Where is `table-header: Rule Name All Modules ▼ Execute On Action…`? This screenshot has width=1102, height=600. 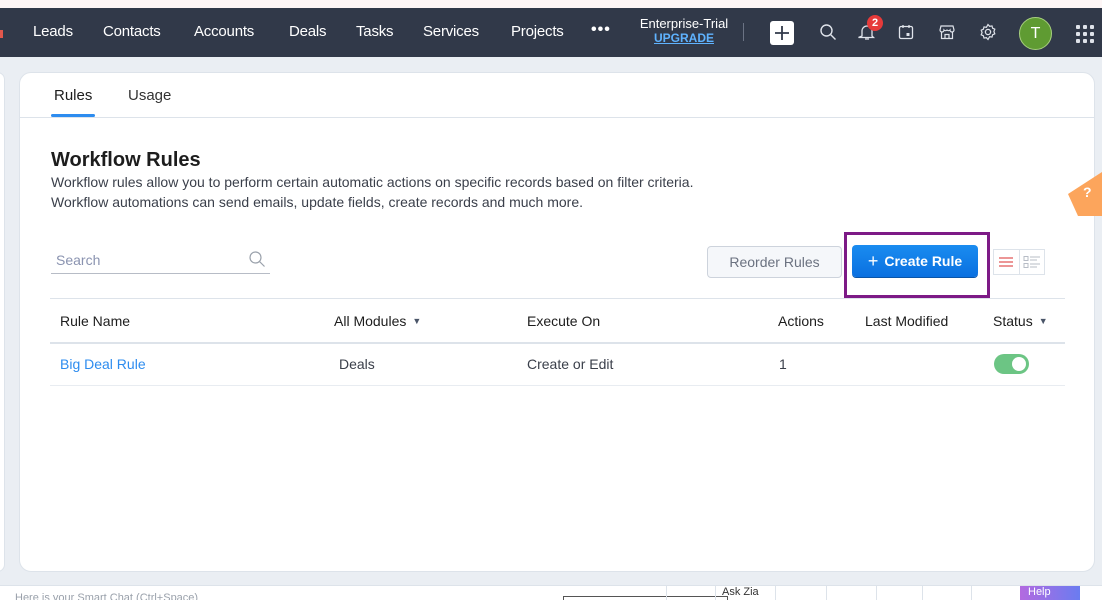
table-header: Rule Name All Modules ▼ Execute On Action… is located at coordinates (557, 321).